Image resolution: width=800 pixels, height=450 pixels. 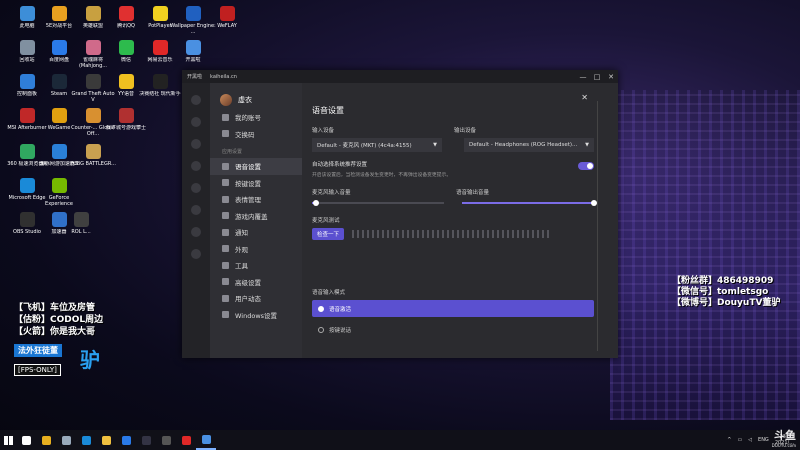 I want to click on sidebar-item-label: 语音设置, so click(x=248, y=167).